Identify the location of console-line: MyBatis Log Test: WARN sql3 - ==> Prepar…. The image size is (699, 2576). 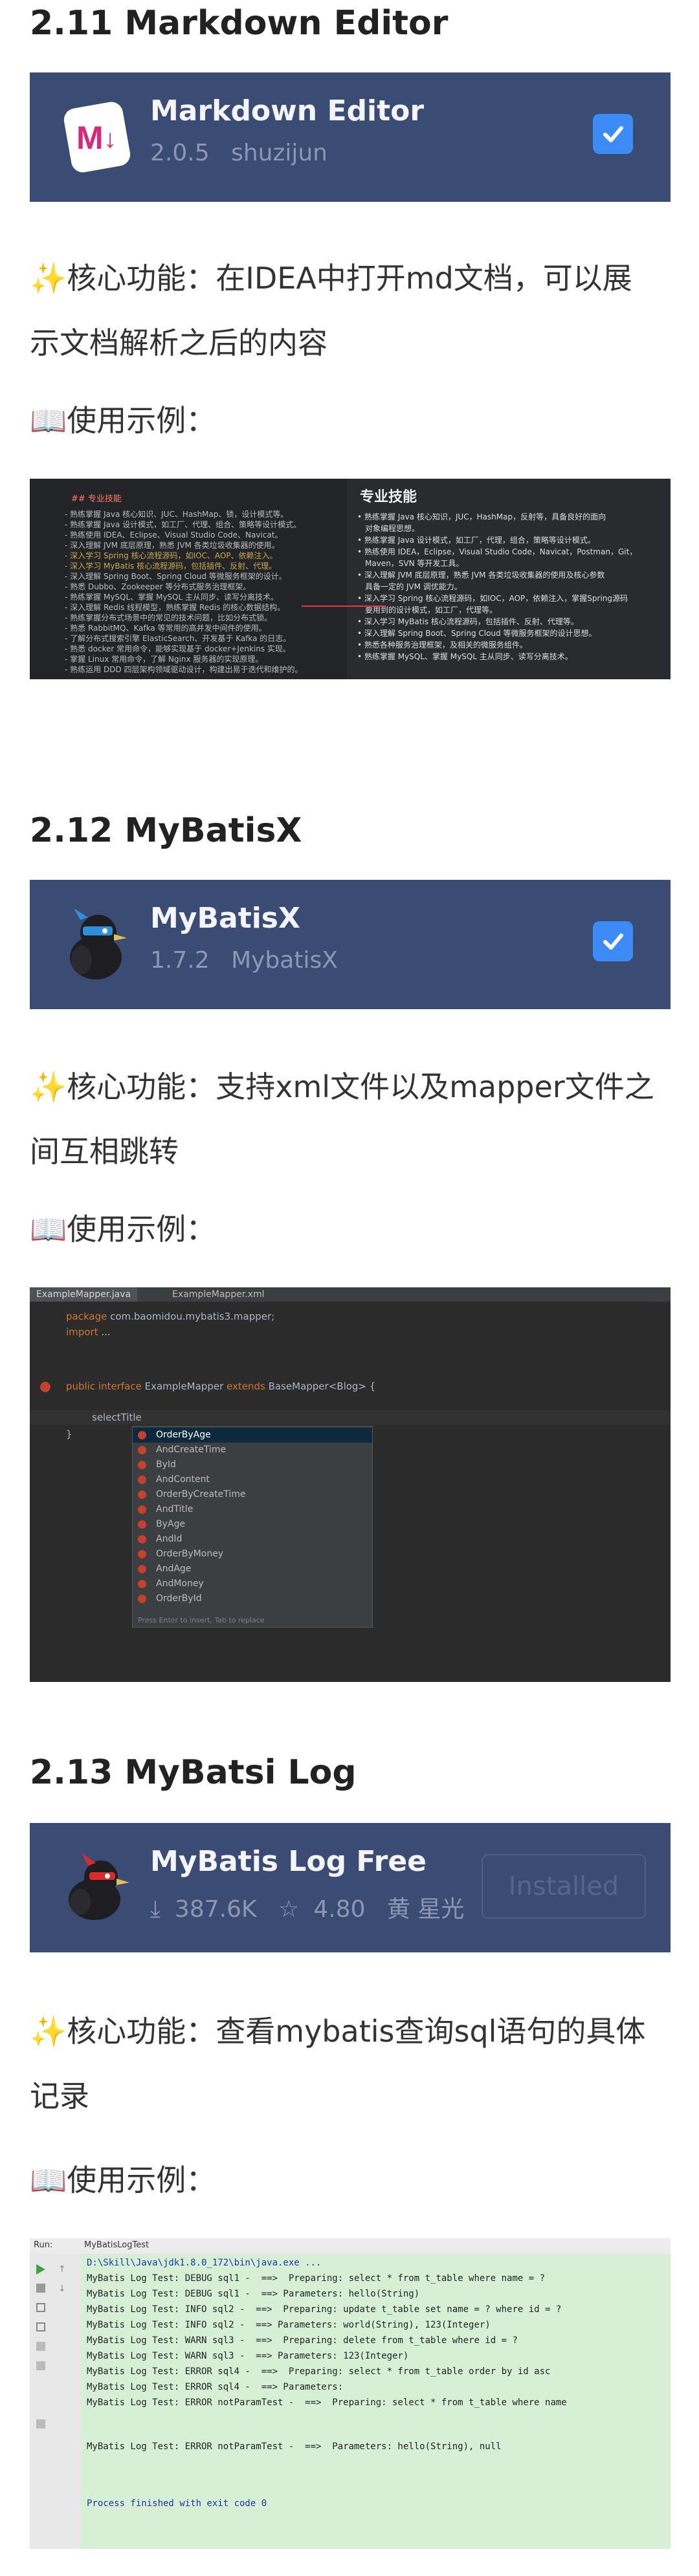
(302, 2340).